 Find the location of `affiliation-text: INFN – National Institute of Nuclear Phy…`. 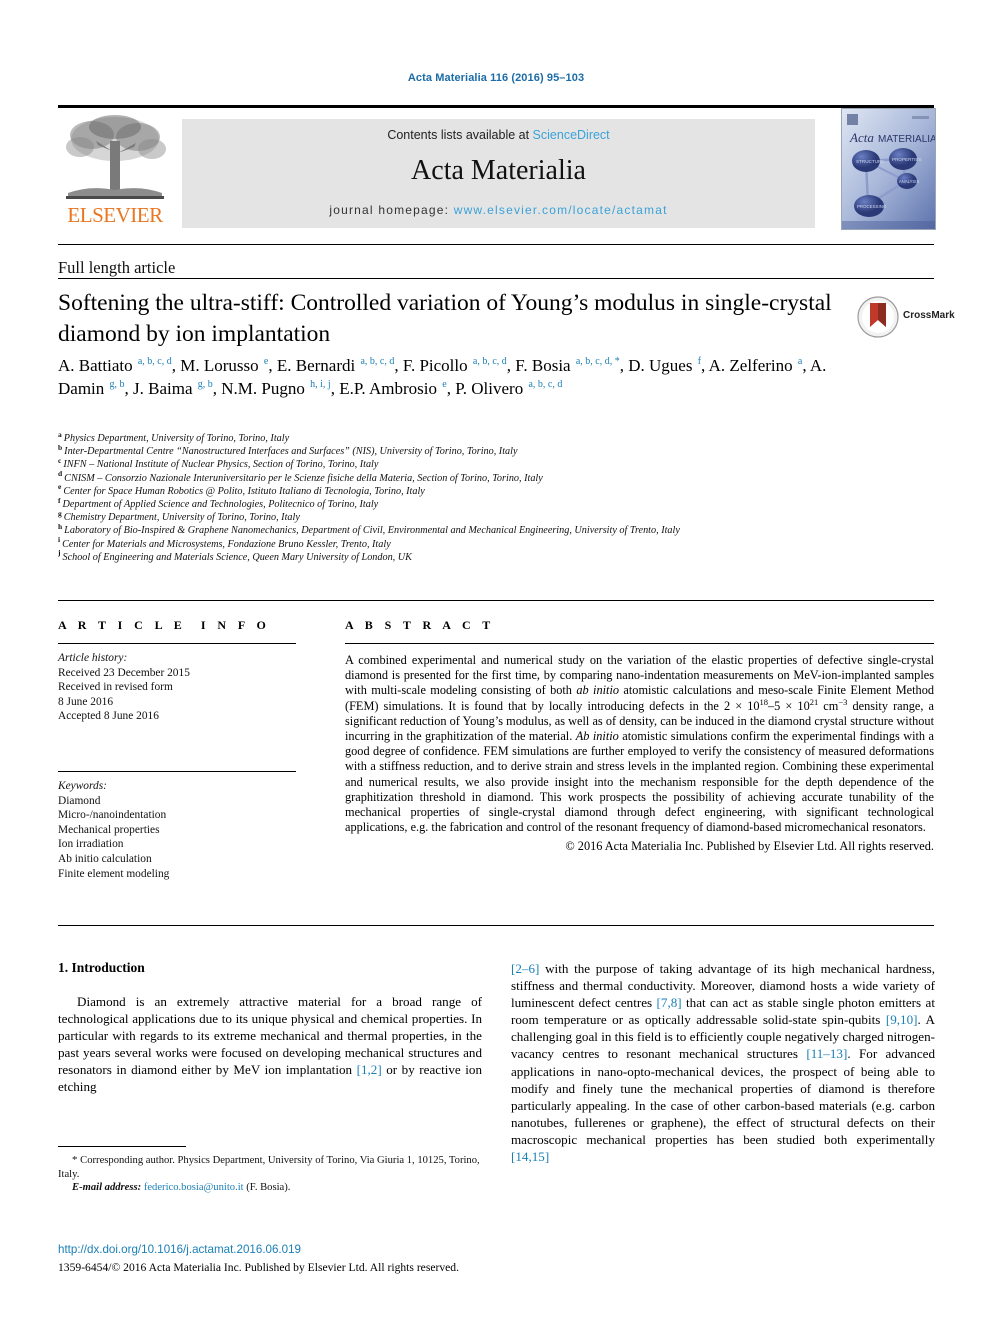

affiliation-text: INFN – National Institute of Nuclear Phy… is located at coordinates (221, 465).